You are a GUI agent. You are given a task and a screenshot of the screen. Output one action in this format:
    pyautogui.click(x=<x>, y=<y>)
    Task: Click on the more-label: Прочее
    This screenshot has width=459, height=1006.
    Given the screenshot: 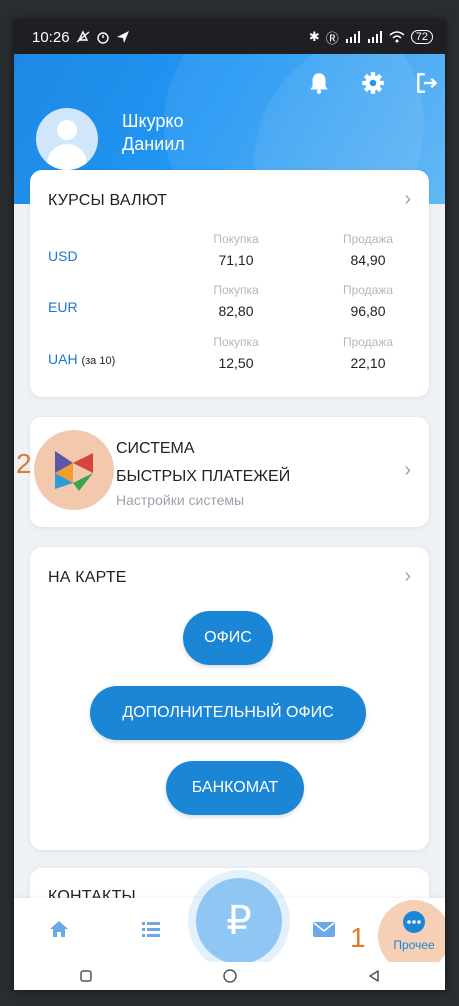 What is the action you would take?
    pyautogui.click(x=414, y=945)
    